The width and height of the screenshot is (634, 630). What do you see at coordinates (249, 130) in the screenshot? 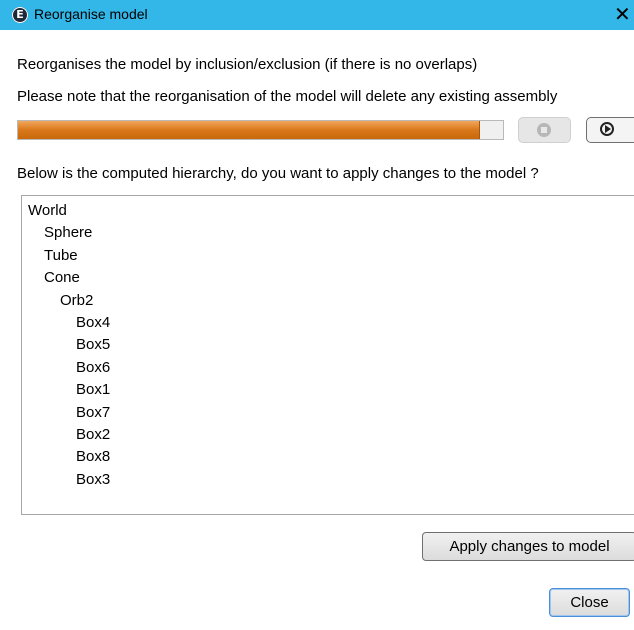
I see `progress-bar-fill` at bounding box center [249, 130].